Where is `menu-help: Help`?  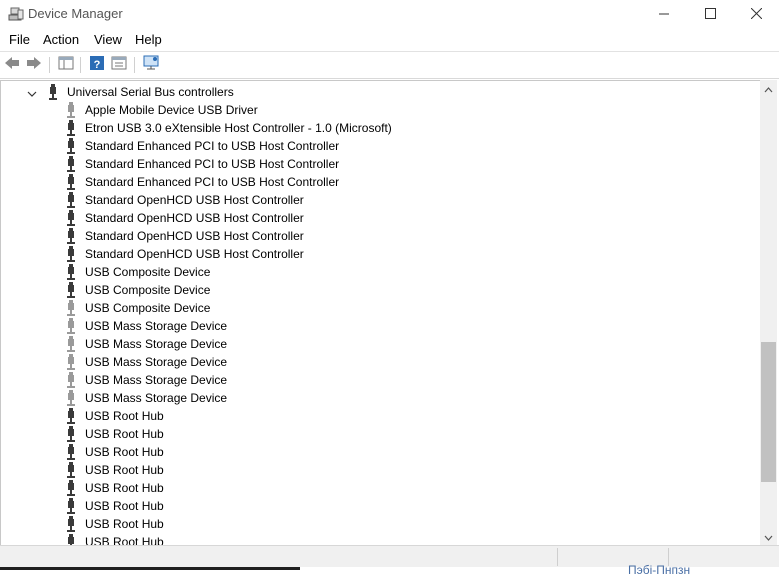 menu-help: Help is located at coordinates (148, 39).